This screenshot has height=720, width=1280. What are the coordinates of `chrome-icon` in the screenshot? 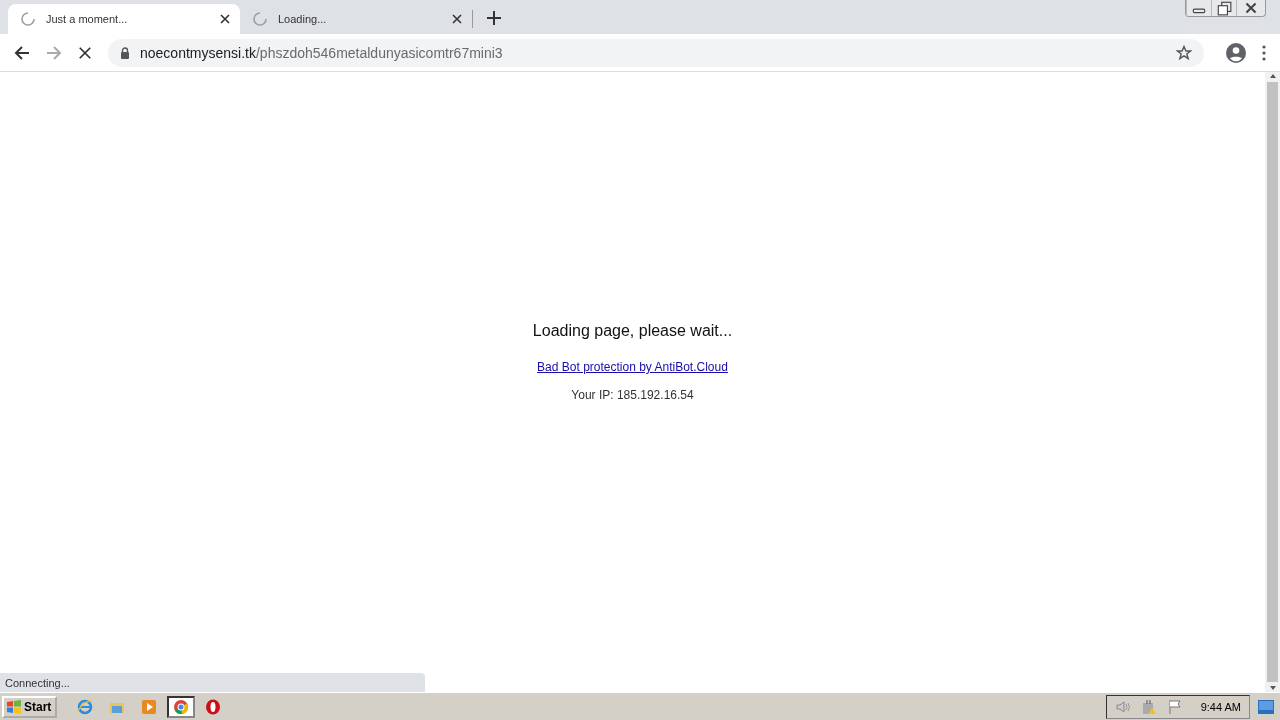 It's located at (181, 706).